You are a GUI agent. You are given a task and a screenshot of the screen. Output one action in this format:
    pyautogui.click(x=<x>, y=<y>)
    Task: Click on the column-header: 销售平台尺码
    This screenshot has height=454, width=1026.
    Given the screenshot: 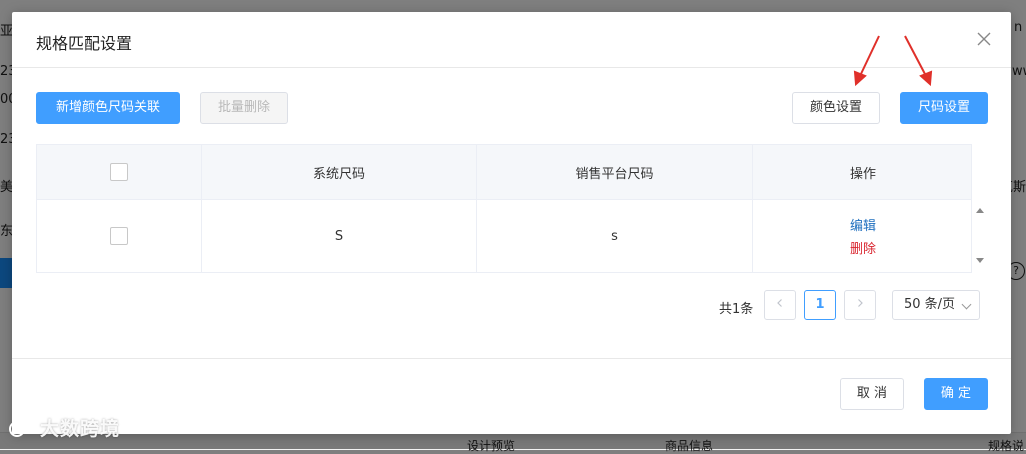 What is the action you would take?
    pyautogui.click(x=614, y=174)
    